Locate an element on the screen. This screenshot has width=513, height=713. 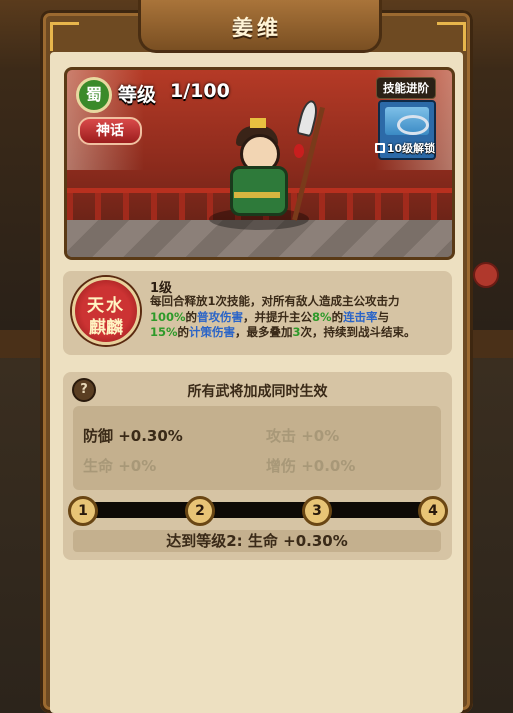
spear-tassel is located at coordinates (299, 151).